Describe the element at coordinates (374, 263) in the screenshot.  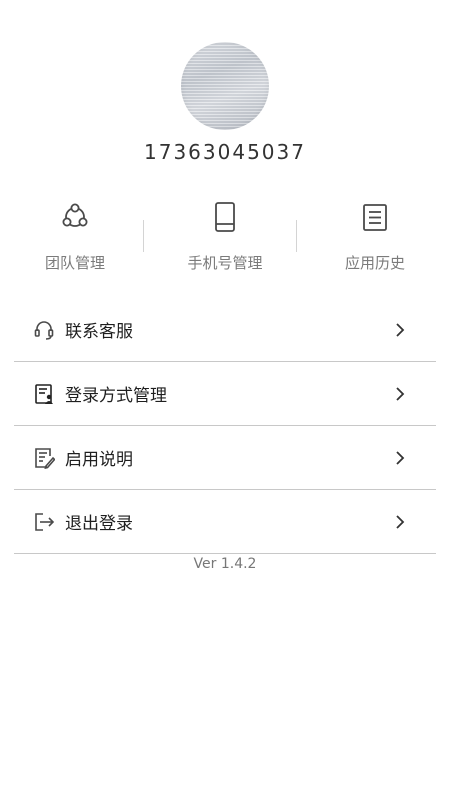
I see `quick-action-label: 应用历史` at that location.